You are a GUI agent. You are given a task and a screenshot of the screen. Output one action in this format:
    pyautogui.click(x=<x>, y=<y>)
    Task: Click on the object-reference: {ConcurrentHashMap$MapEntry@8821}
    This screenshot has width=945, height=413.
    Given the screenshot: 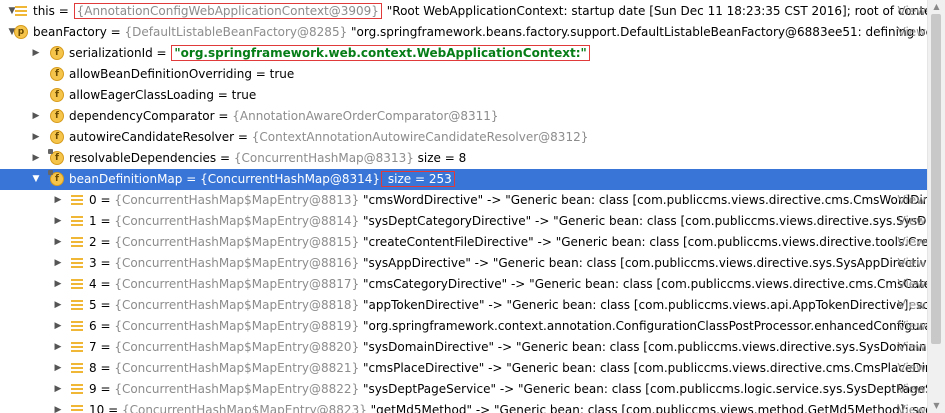 What is the action you would take?
    pyautogui.click(x=237, y=368)
    